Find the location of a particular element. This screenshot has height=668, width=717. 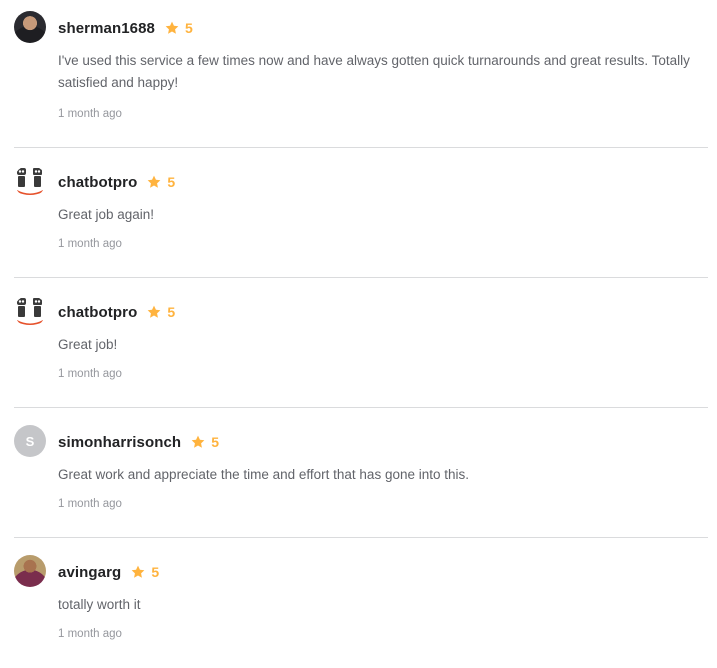

review-comment: totally worth it is located at coordinates (99, 604).